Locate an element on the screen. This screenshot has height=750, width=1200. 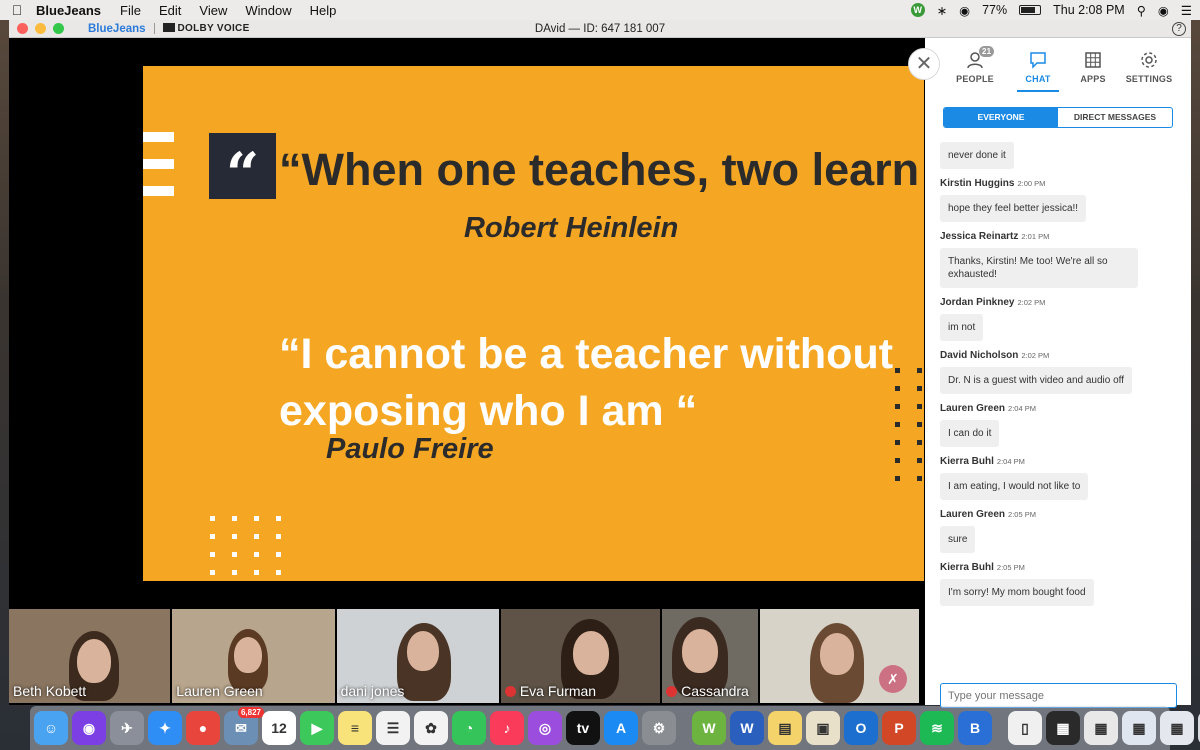
reminders-glyph: ☰ is located at coordinates (393, 727).